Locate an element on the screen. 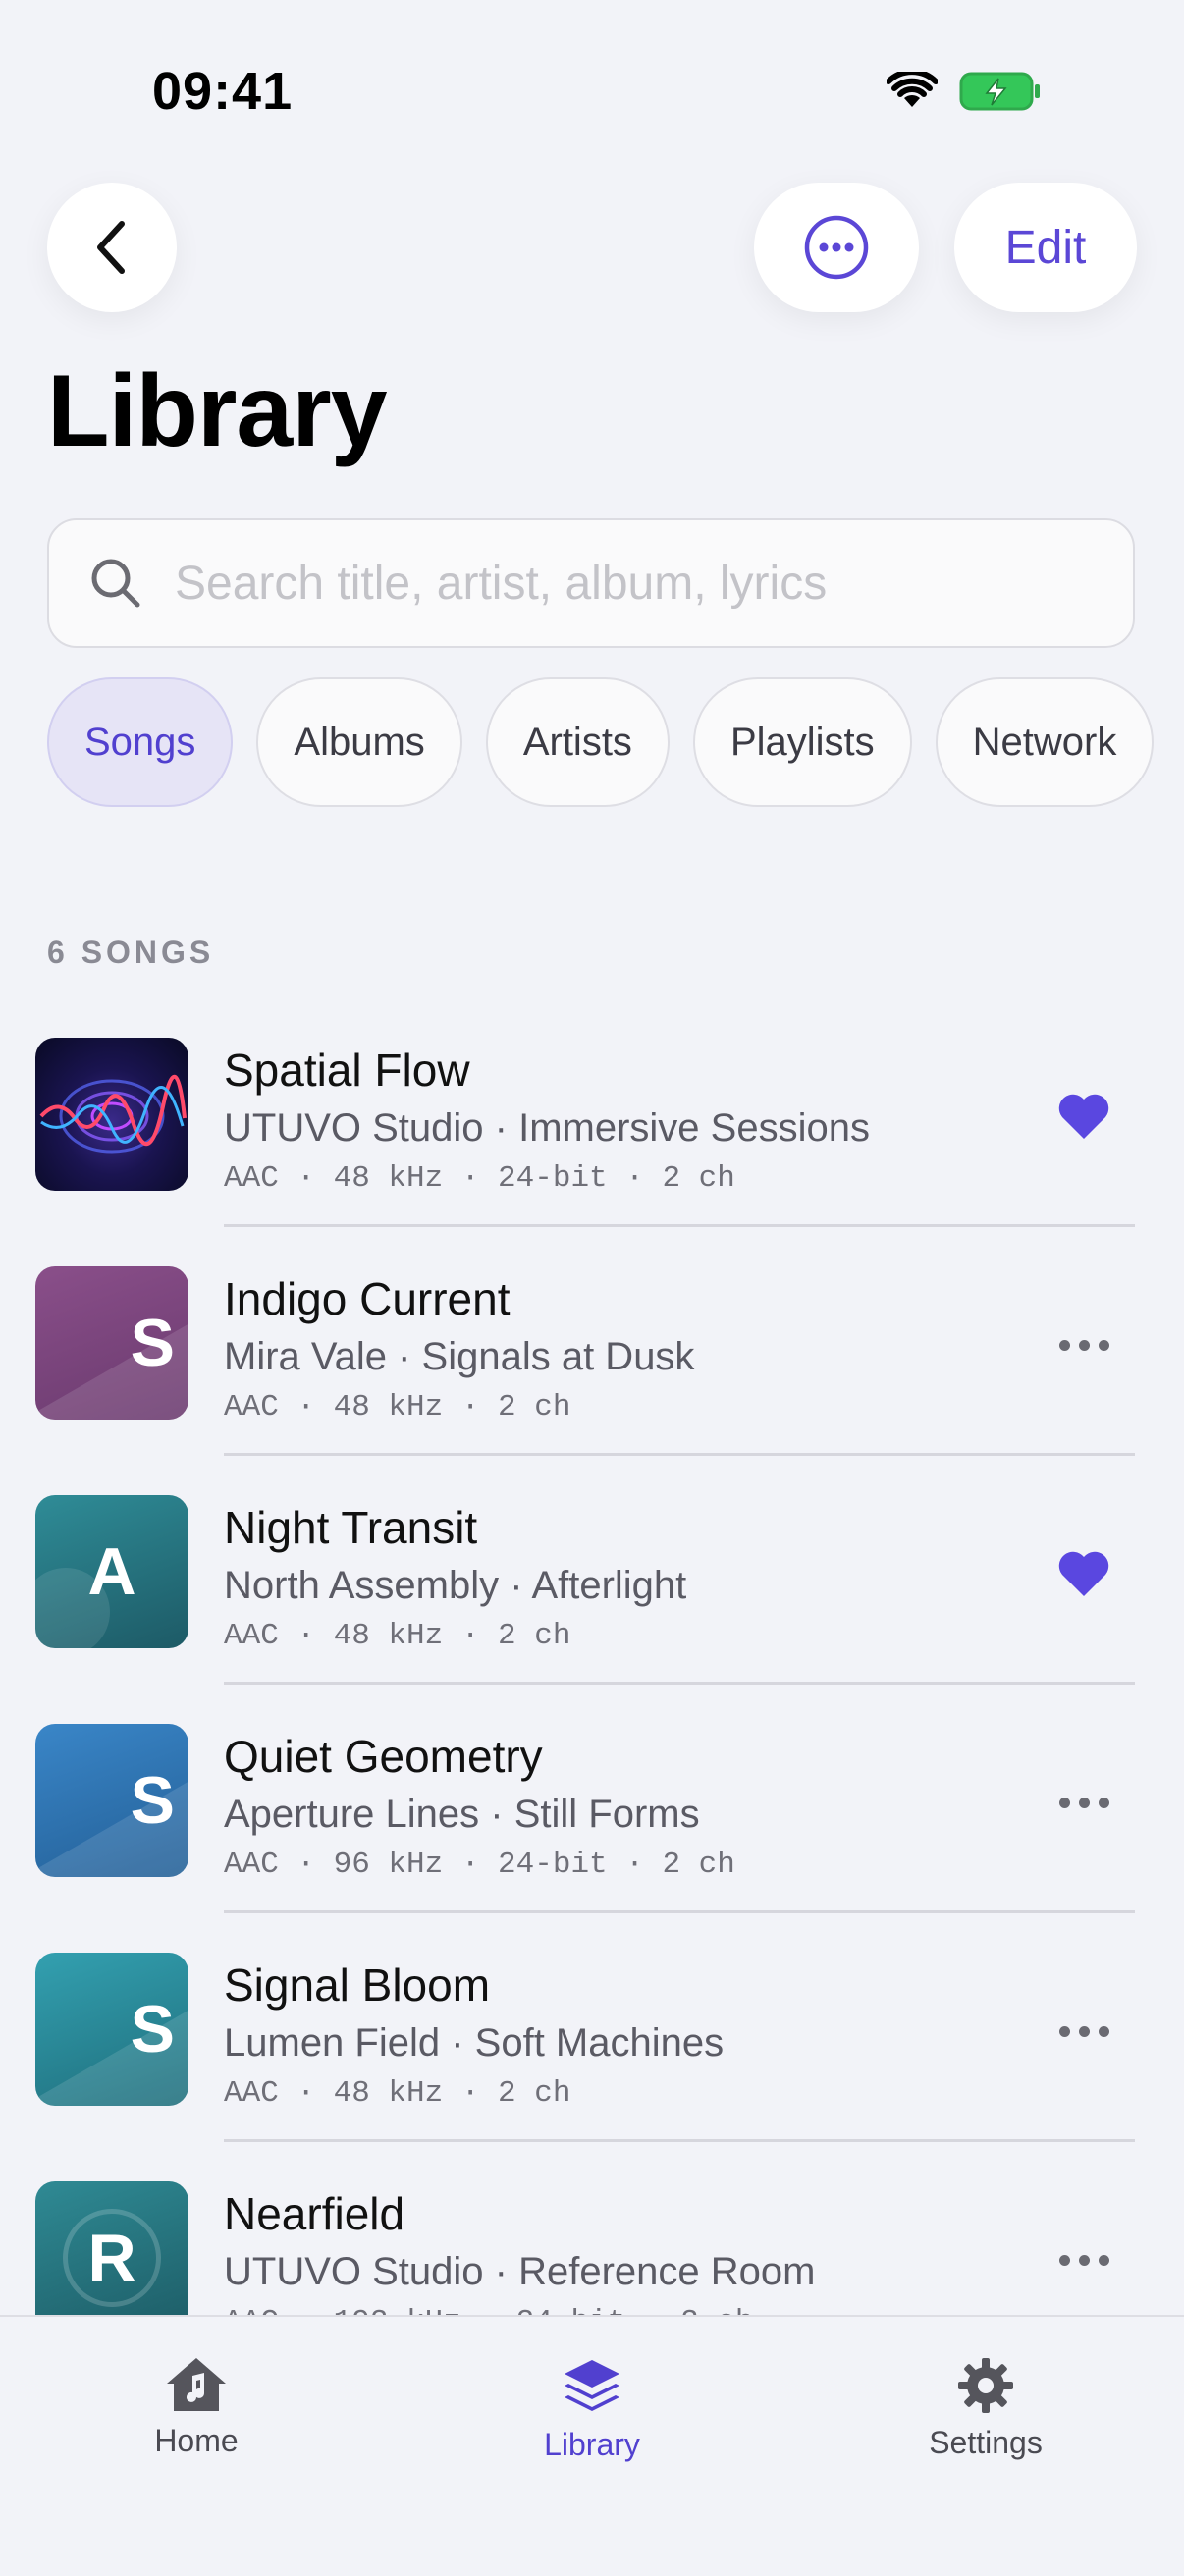 This screenshot has height=2576, width=1184. battery-charging-icon is located at coordinates (1000, 91).